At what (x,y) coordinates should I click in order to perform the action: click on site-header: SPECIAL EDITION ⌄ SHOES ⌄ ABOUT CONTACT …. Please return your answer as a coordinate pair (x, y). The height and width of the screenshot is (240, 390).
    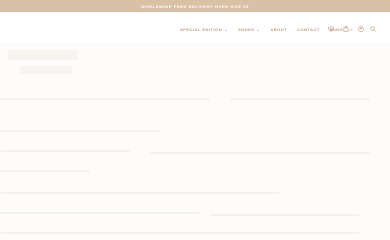
    Looking at the image, I should click on (195, 27).